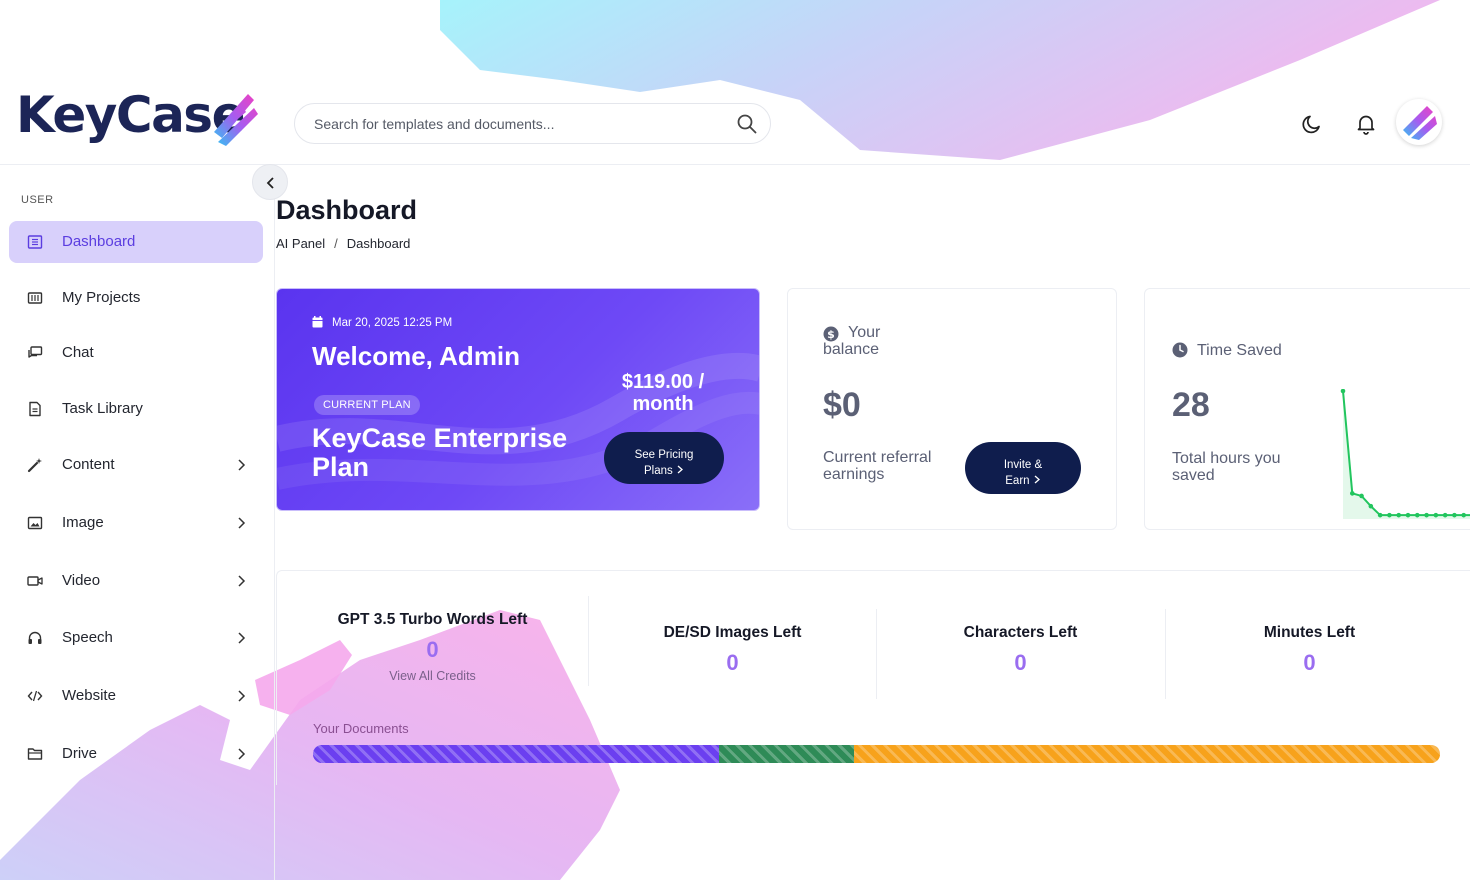 Image resolution: width=1470 pixels, height=880 pixels. I want to click on sidebar-item-image: Image, so click(136, 523).